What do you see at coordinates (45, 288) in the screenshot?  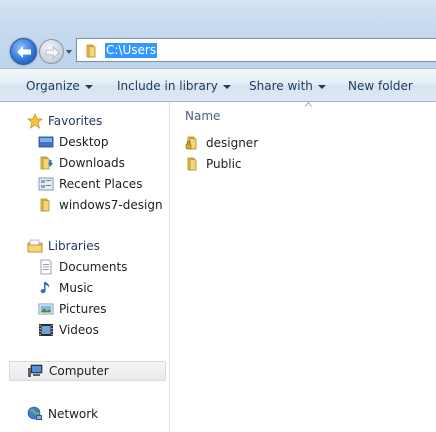 I see `music-icon` at bounding box center [45, 288].